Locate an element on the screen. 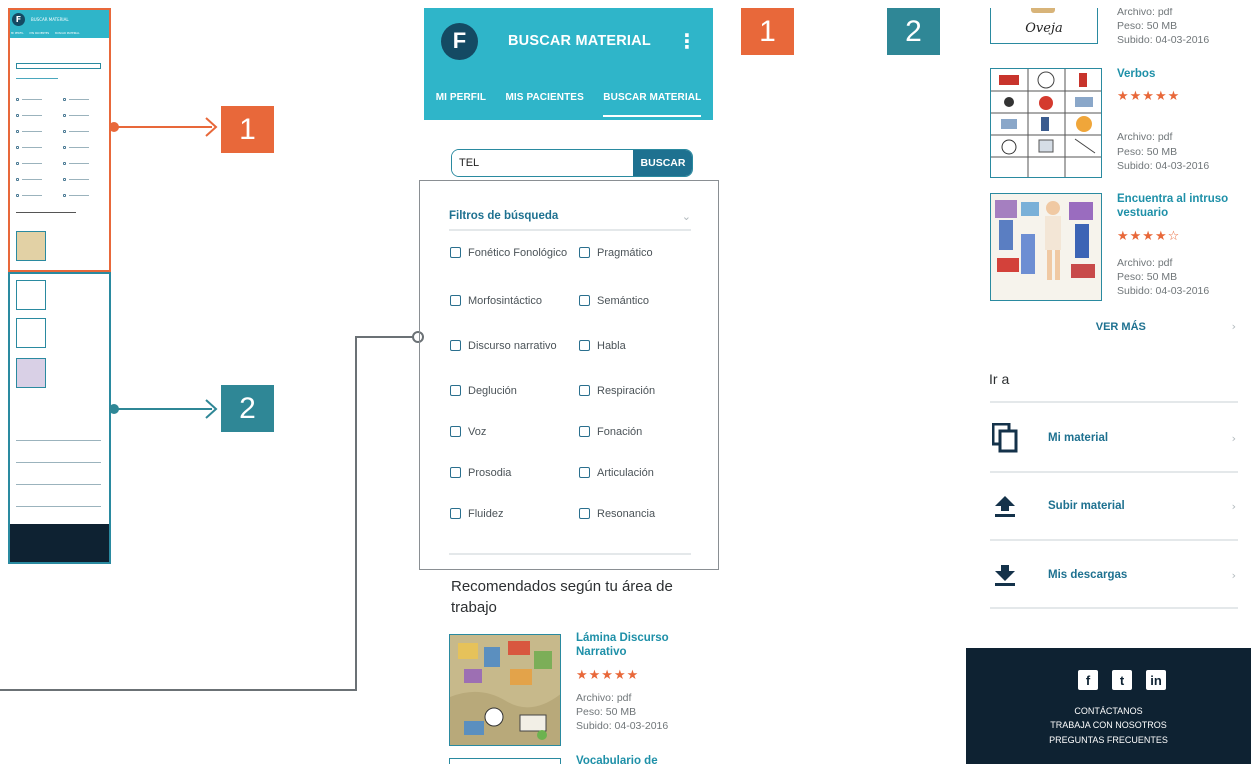 This screenshot has height=764, width=1251. badge-2-large: 2 is located at coordinates (913, 31).